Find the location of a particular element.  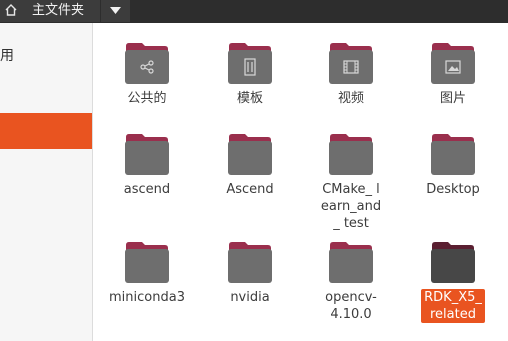

folder-item: Ascend is located at coordinates (250, 165).